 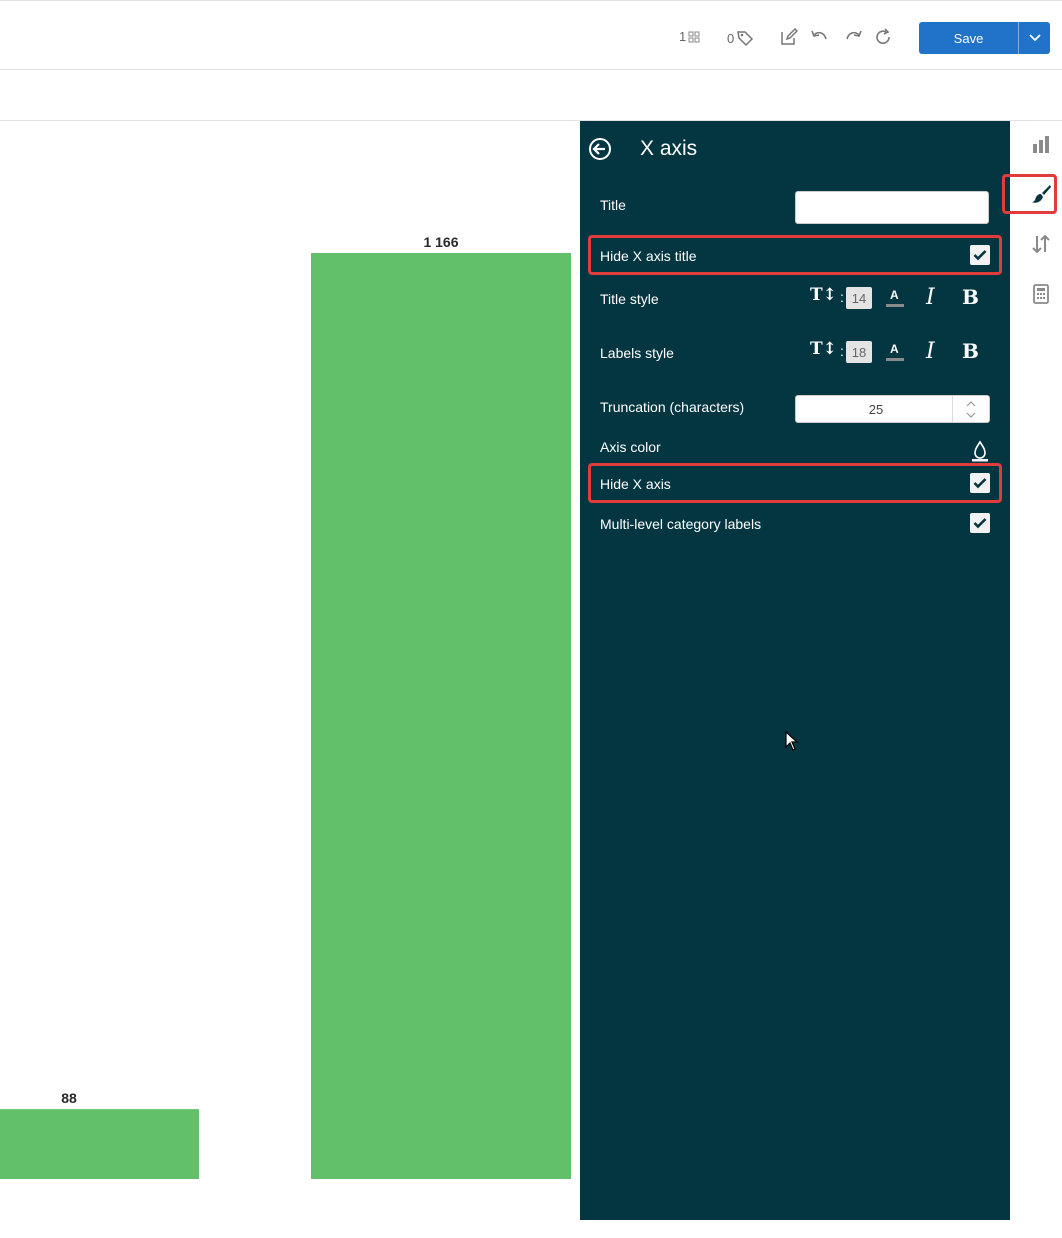 What do you see at coordinates (859, 298) in the screenshot?
I see `title-font-size-input: 14` at bounding box center [859, 298].